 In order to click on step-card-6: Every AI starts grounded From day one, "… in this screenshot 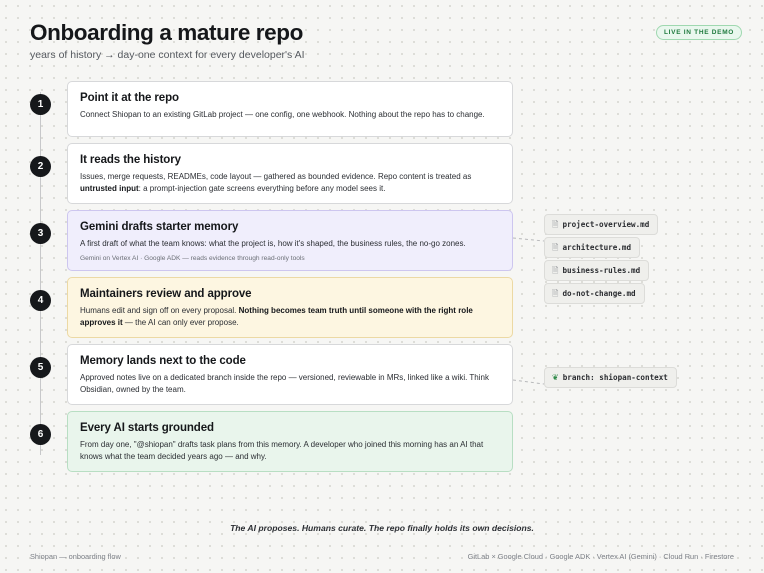, I will do `click(290, 441)`.